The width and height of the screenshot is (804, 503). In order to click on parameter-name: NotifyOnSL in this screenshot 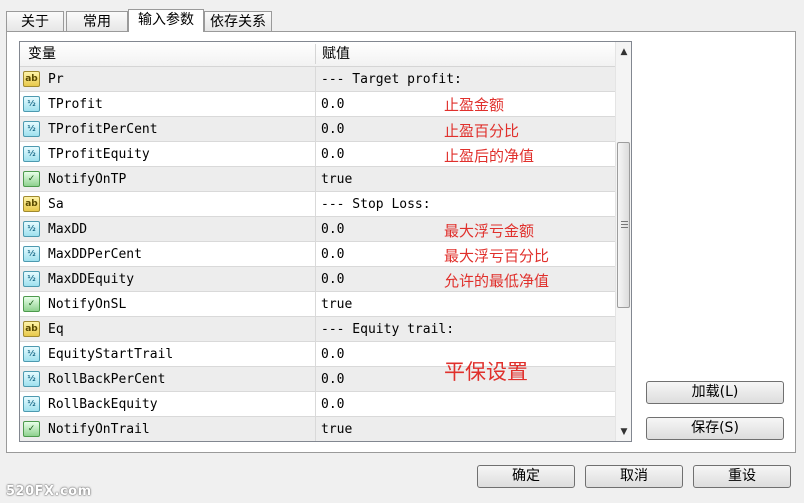, I will do `click(87, 304)`.